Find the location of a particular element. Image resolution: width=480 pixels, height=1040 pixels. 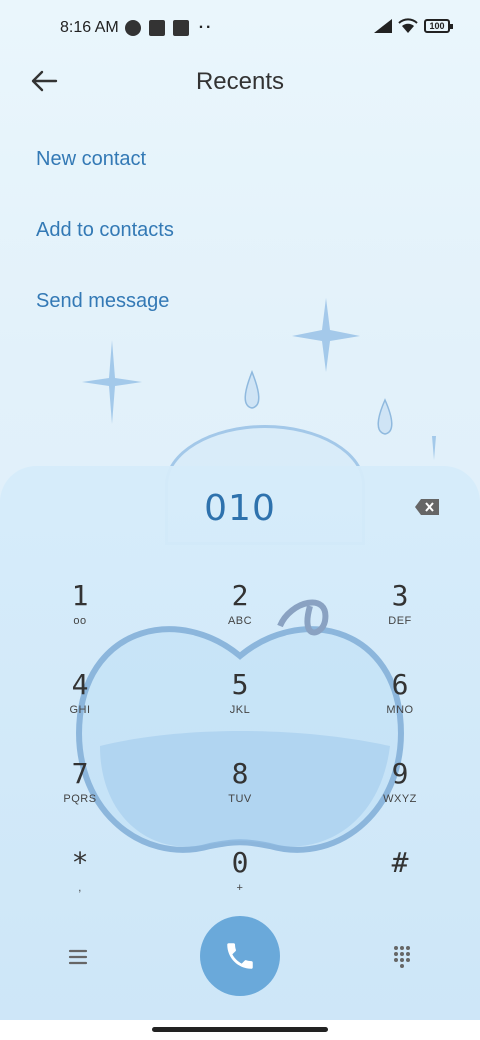

key-letters: ABC is located at coordinates (240, 621).